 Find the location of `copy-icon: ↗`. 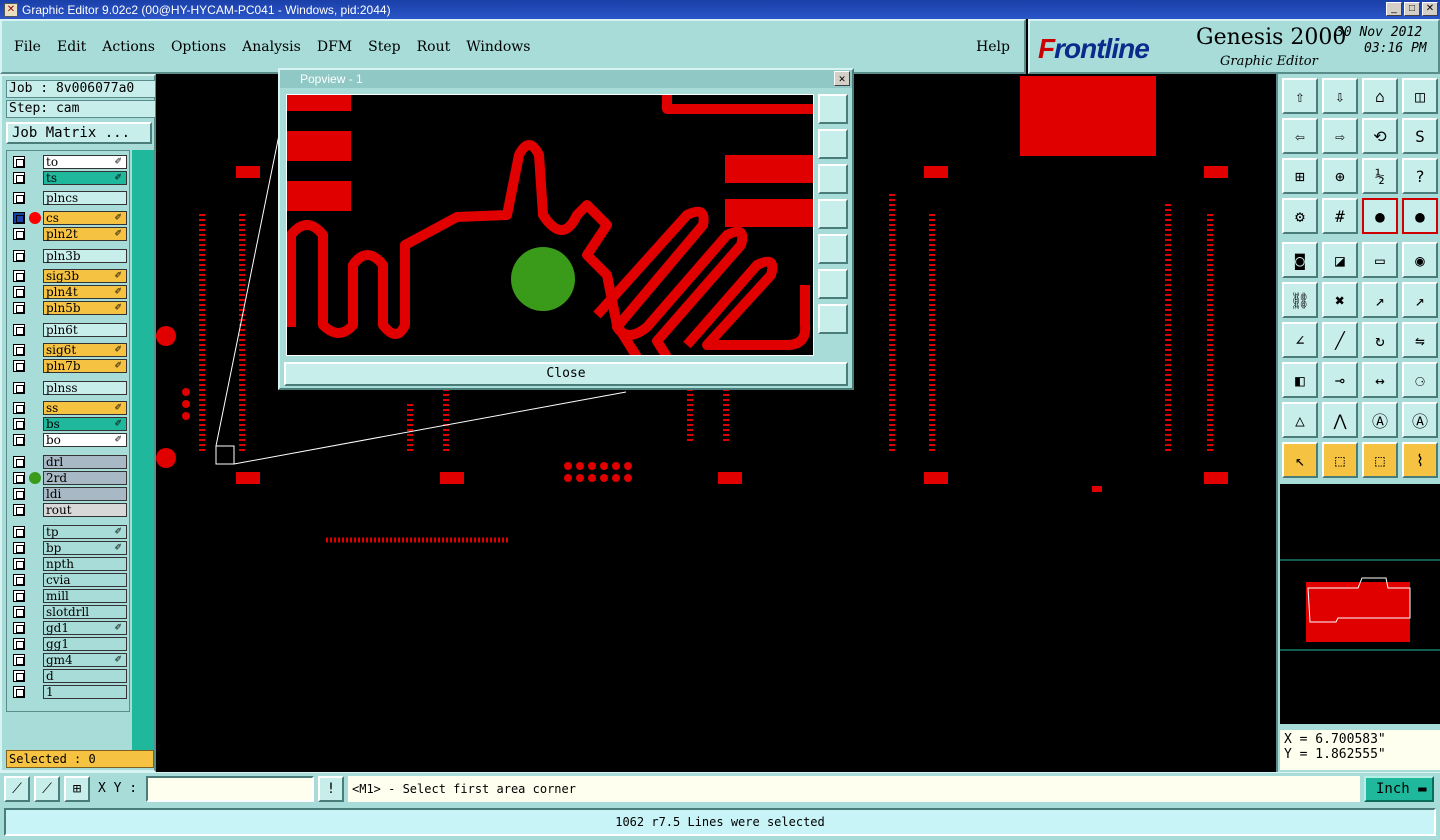

copy-icon: ↗ is located at coordinates (1420, 300).